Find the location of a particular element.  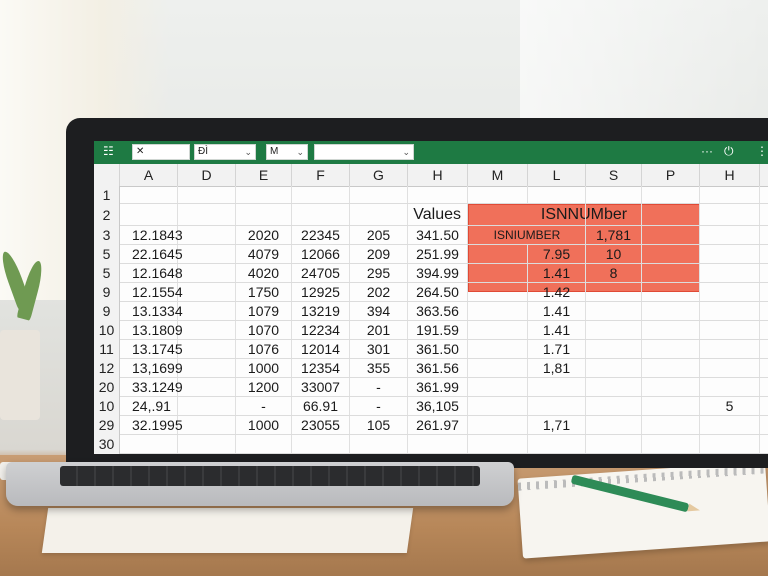

cell: 24705 is located at coordinates (321, 273).